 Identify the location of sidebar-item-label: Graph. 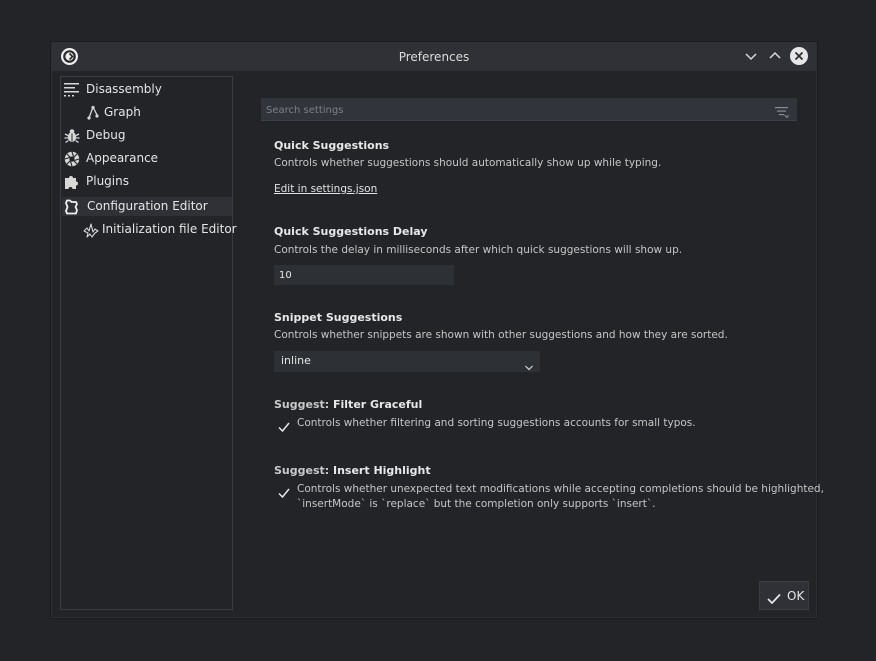
(122, 112).